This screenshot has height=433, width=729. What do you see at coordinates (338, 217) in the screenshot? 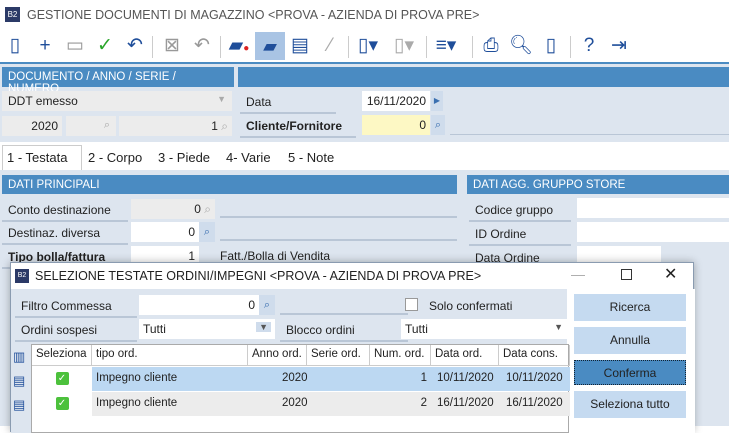
I see `conto-desc-line` at bounding box center [338, 217].